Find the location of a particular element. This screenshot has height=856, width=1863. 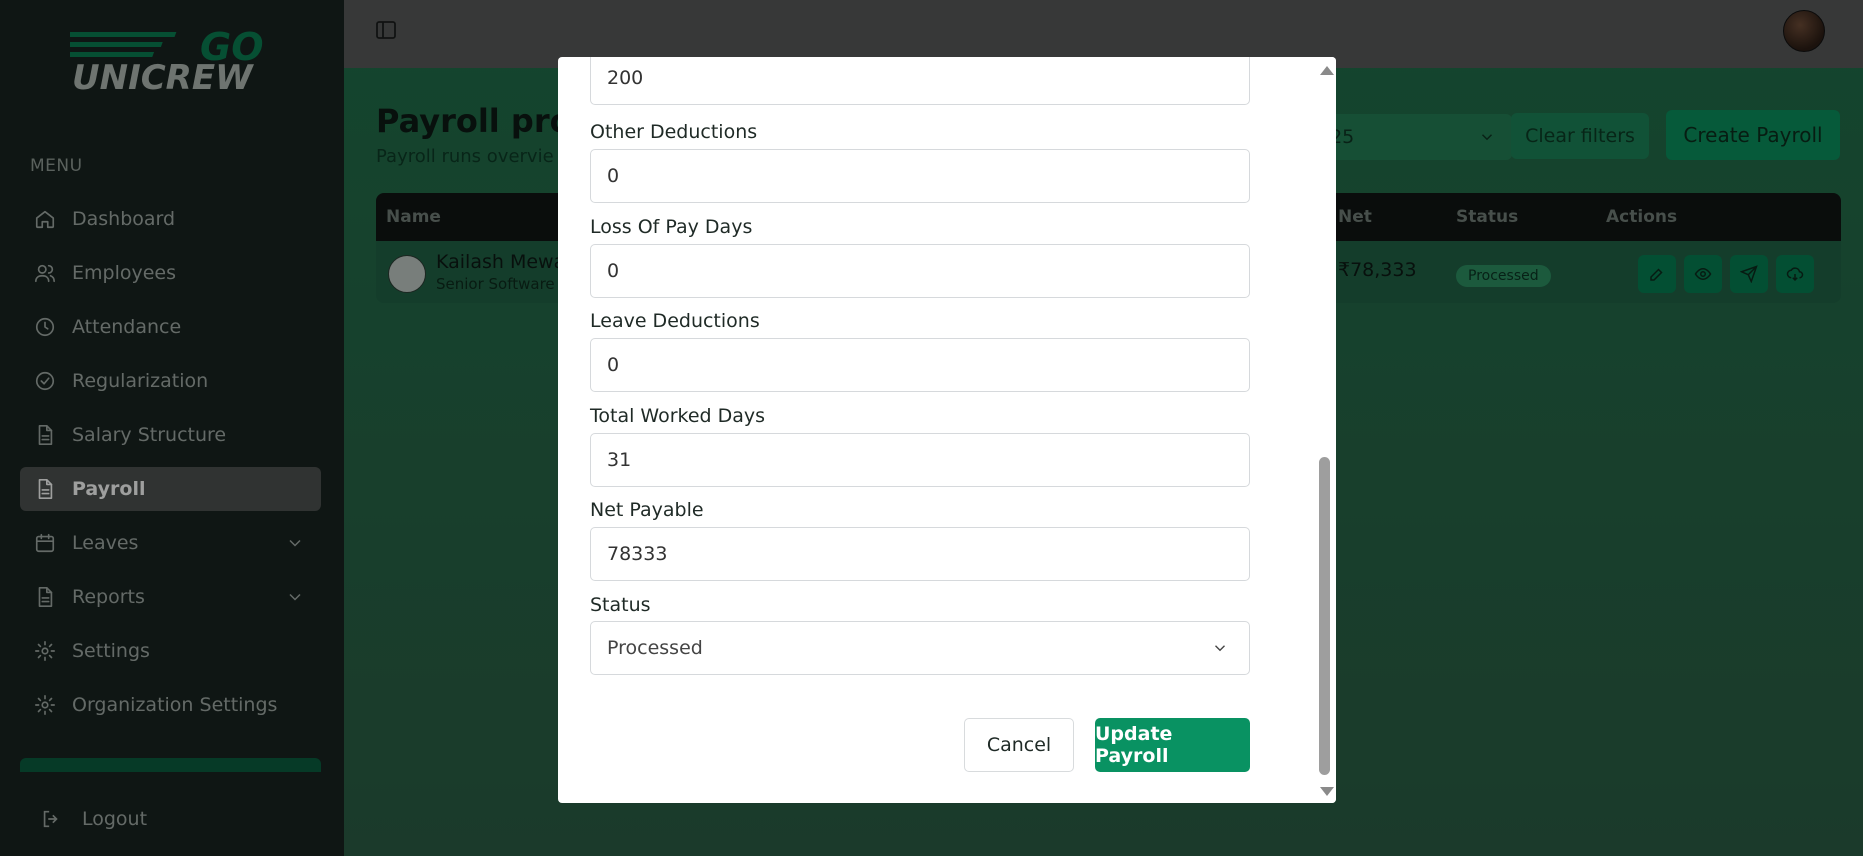

chevron-down-icon is located at coordinates (1220, 648).